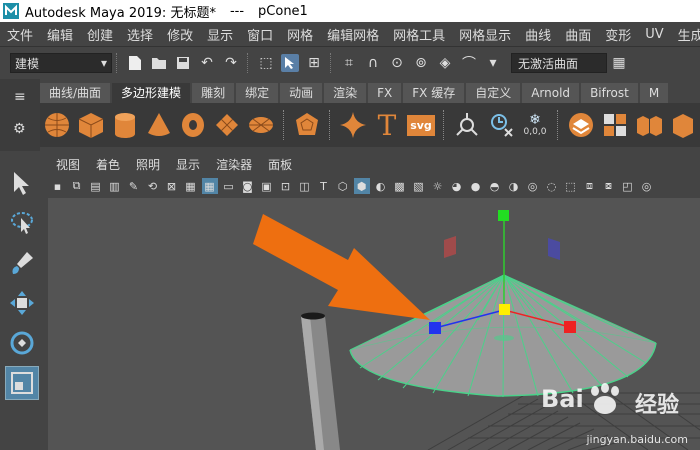 Image resolution: width=700 pixels, height=450 pixels. Describe the element at coordinates (91, 125) in the screenshot. I see `poly-cube-icon` at that location.